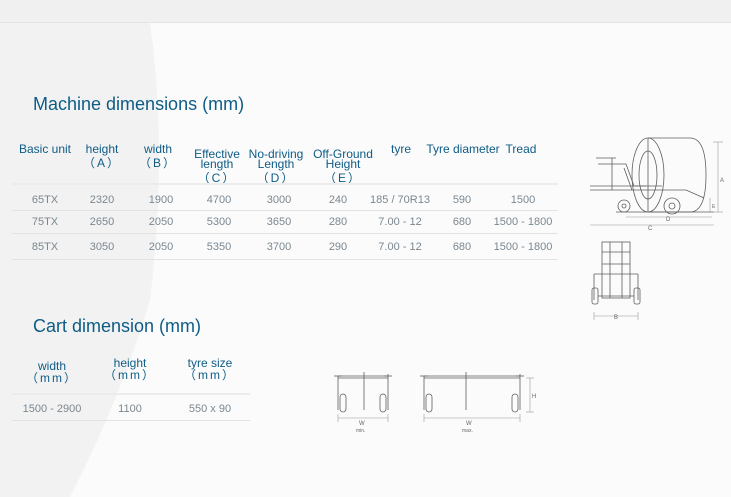 The height and width of the screenshot is (497, 731). Describe the element at coordinates (523, 200) in the screenshot. I see `cell-tread: 1500` at that location.